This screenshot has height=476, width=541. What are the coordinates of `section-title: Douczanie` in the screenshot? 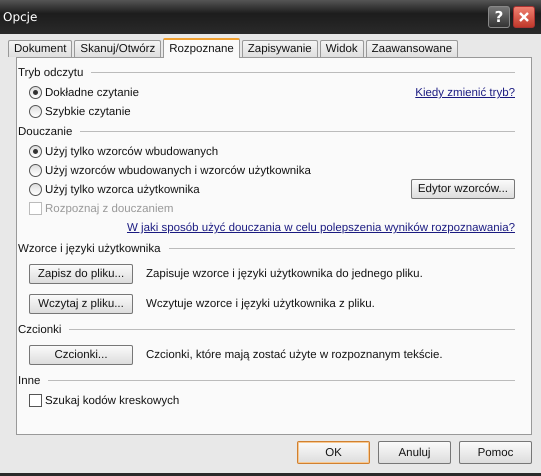 It's located at (45, 132).